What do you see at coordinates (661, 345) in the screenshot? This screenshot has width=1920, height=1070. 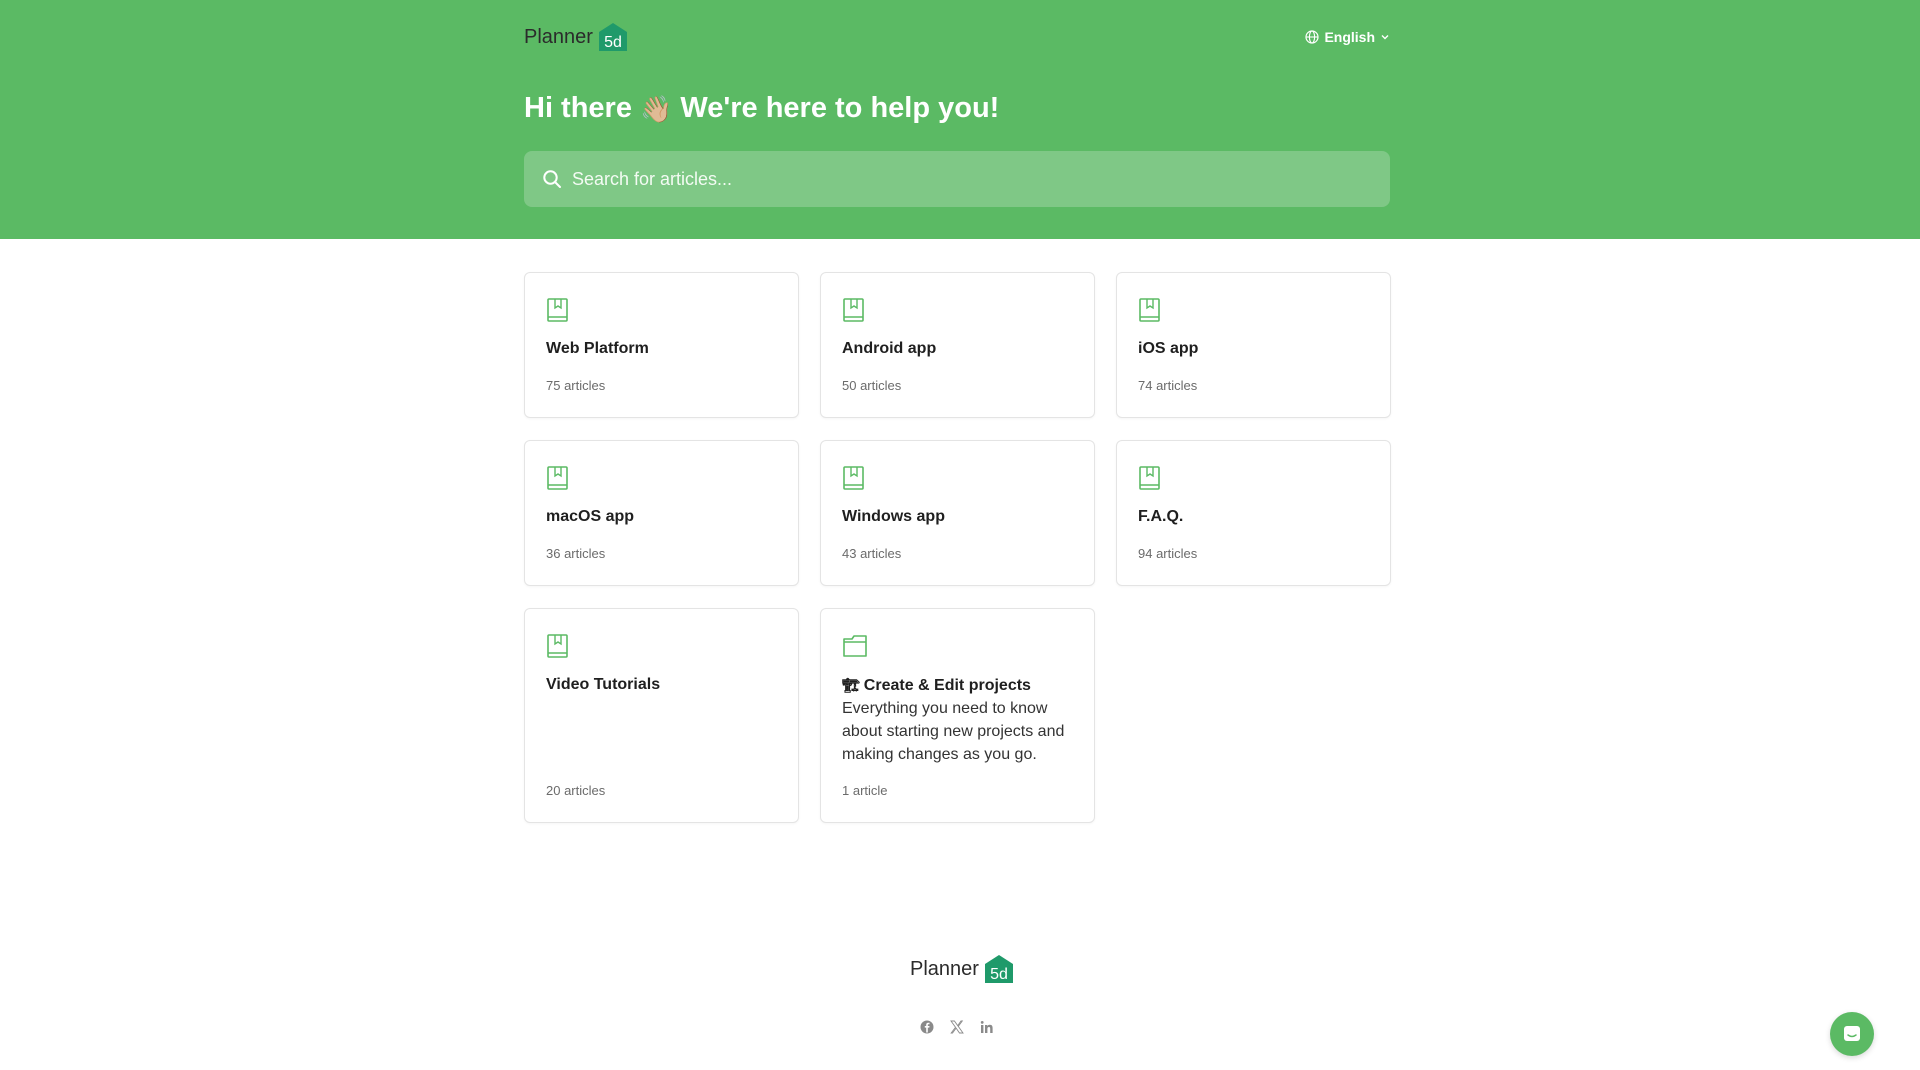 I see `collection-card-web-platform: Web Platform 75 articles` at bounding box center [661, 345].